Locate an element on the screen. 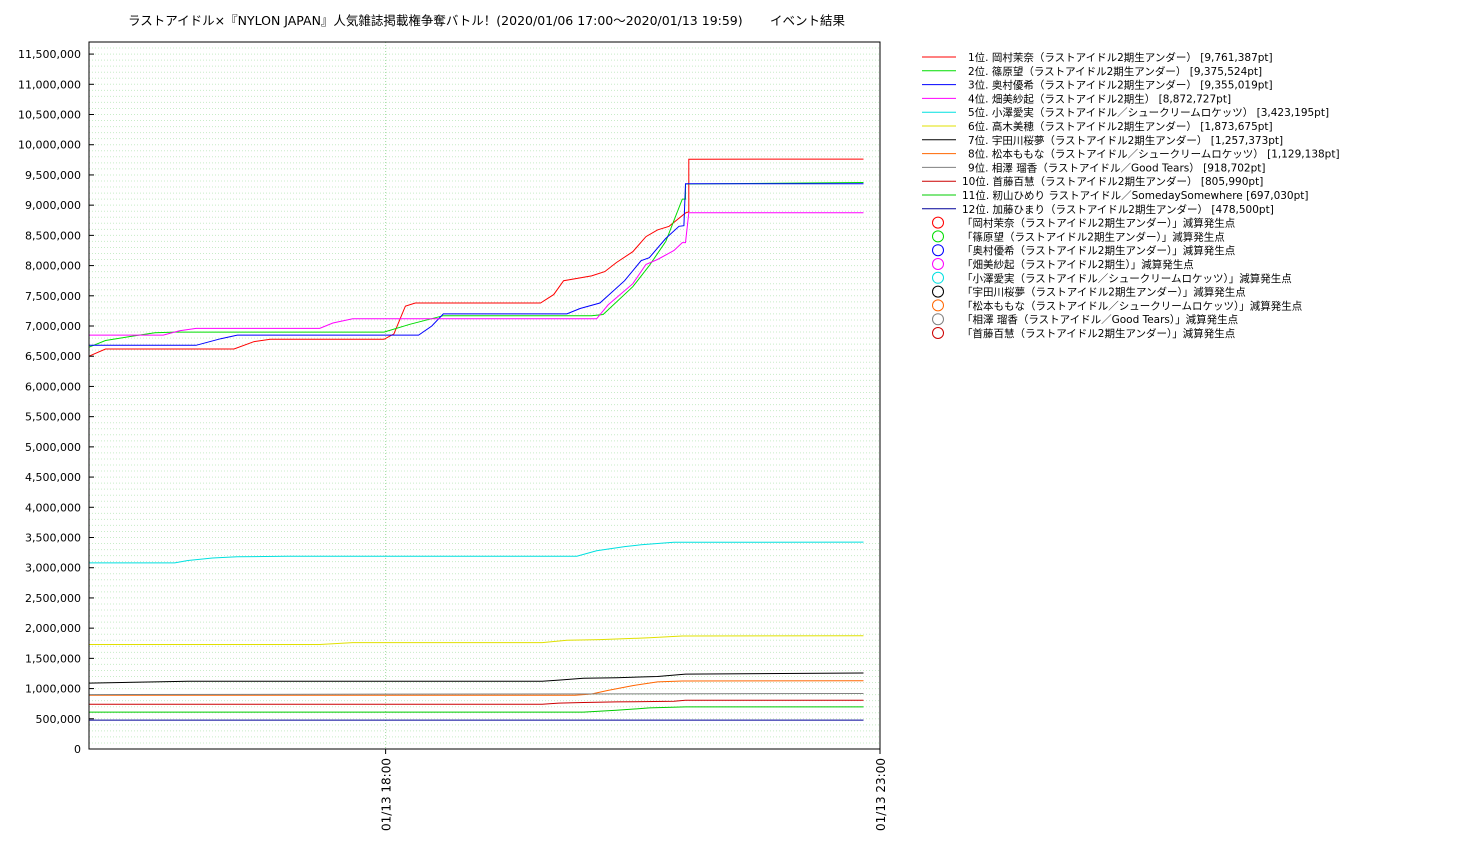  legend-marker-label: 「松本ももな（ラストアイドル／シュークリームロケッツ）」減算発生点 is located at coordinates (1132, 305).